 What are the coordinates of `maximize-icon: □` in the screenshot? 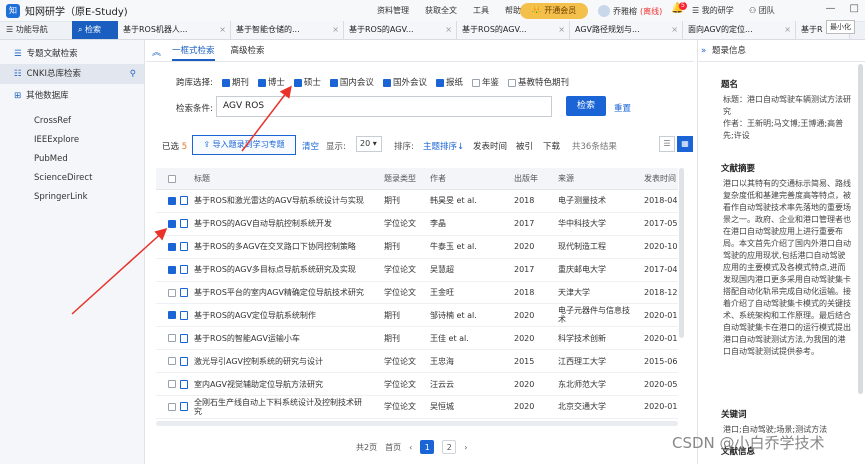 It's located at (854, 8).